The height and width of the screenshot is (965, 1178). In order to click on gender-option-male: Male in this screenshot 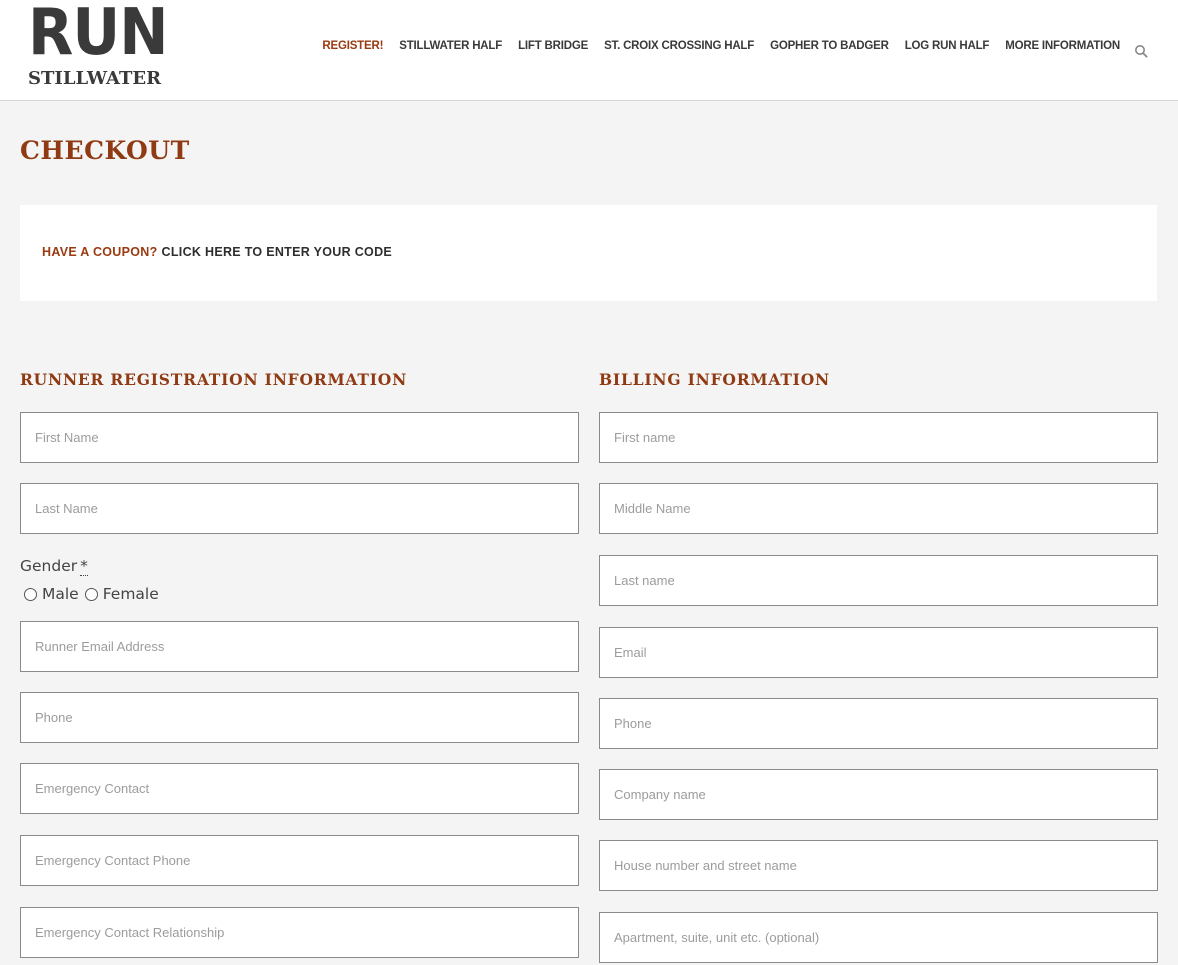, I will do `click(51, 594)`.